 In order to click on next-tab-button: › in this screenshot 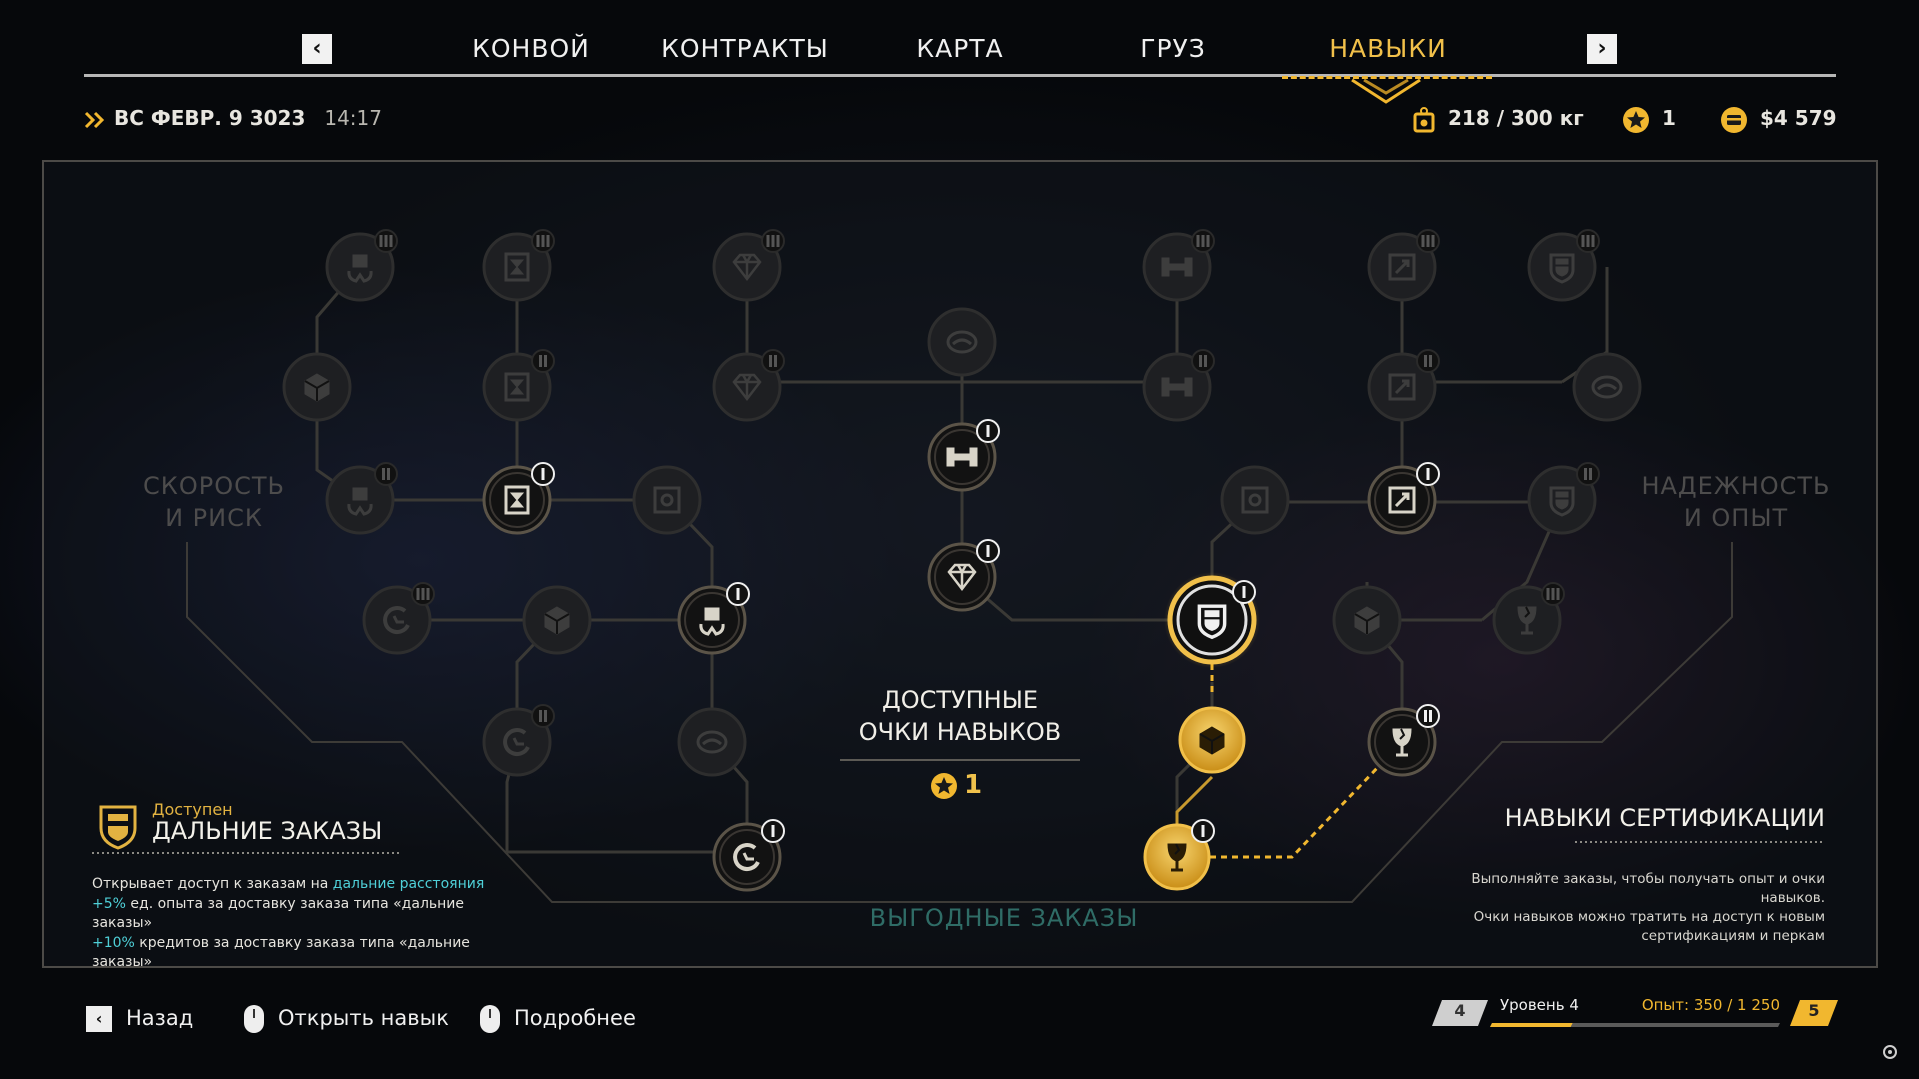, I will do `click(1602, 49)`.